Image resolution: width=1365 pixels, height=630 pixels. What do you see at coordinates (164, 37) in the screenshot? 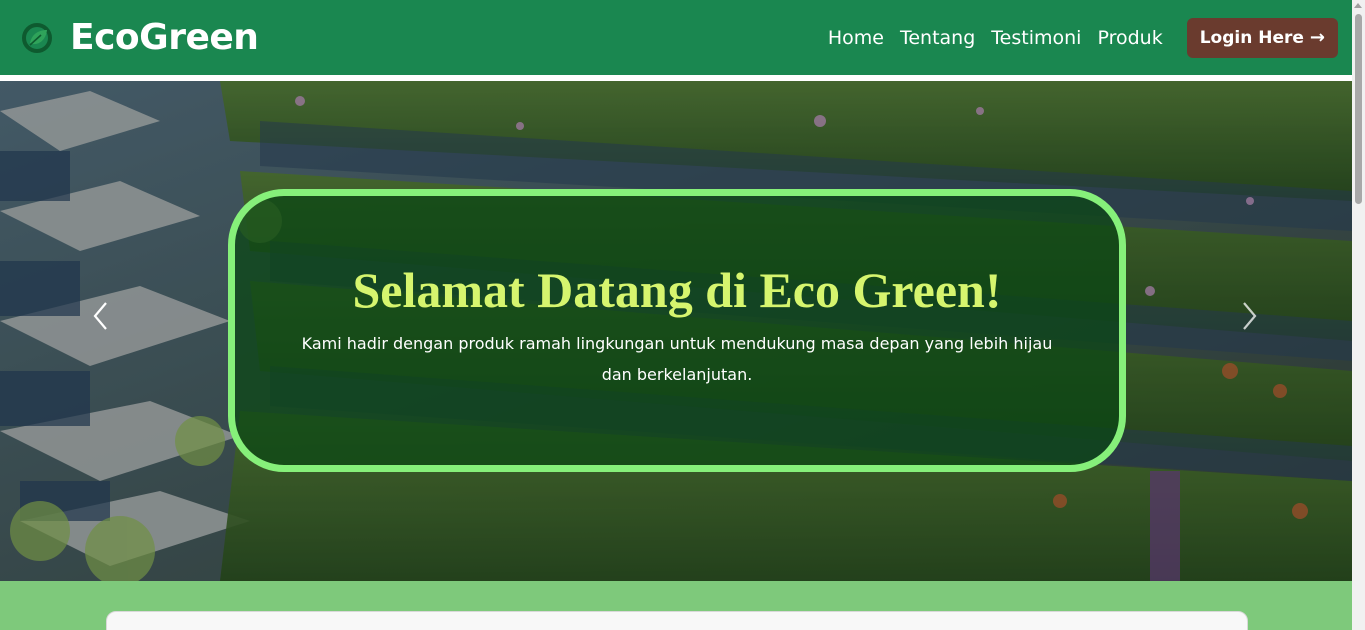
I see `brand-name: EcoGreen` at bounding box center [164, 37].